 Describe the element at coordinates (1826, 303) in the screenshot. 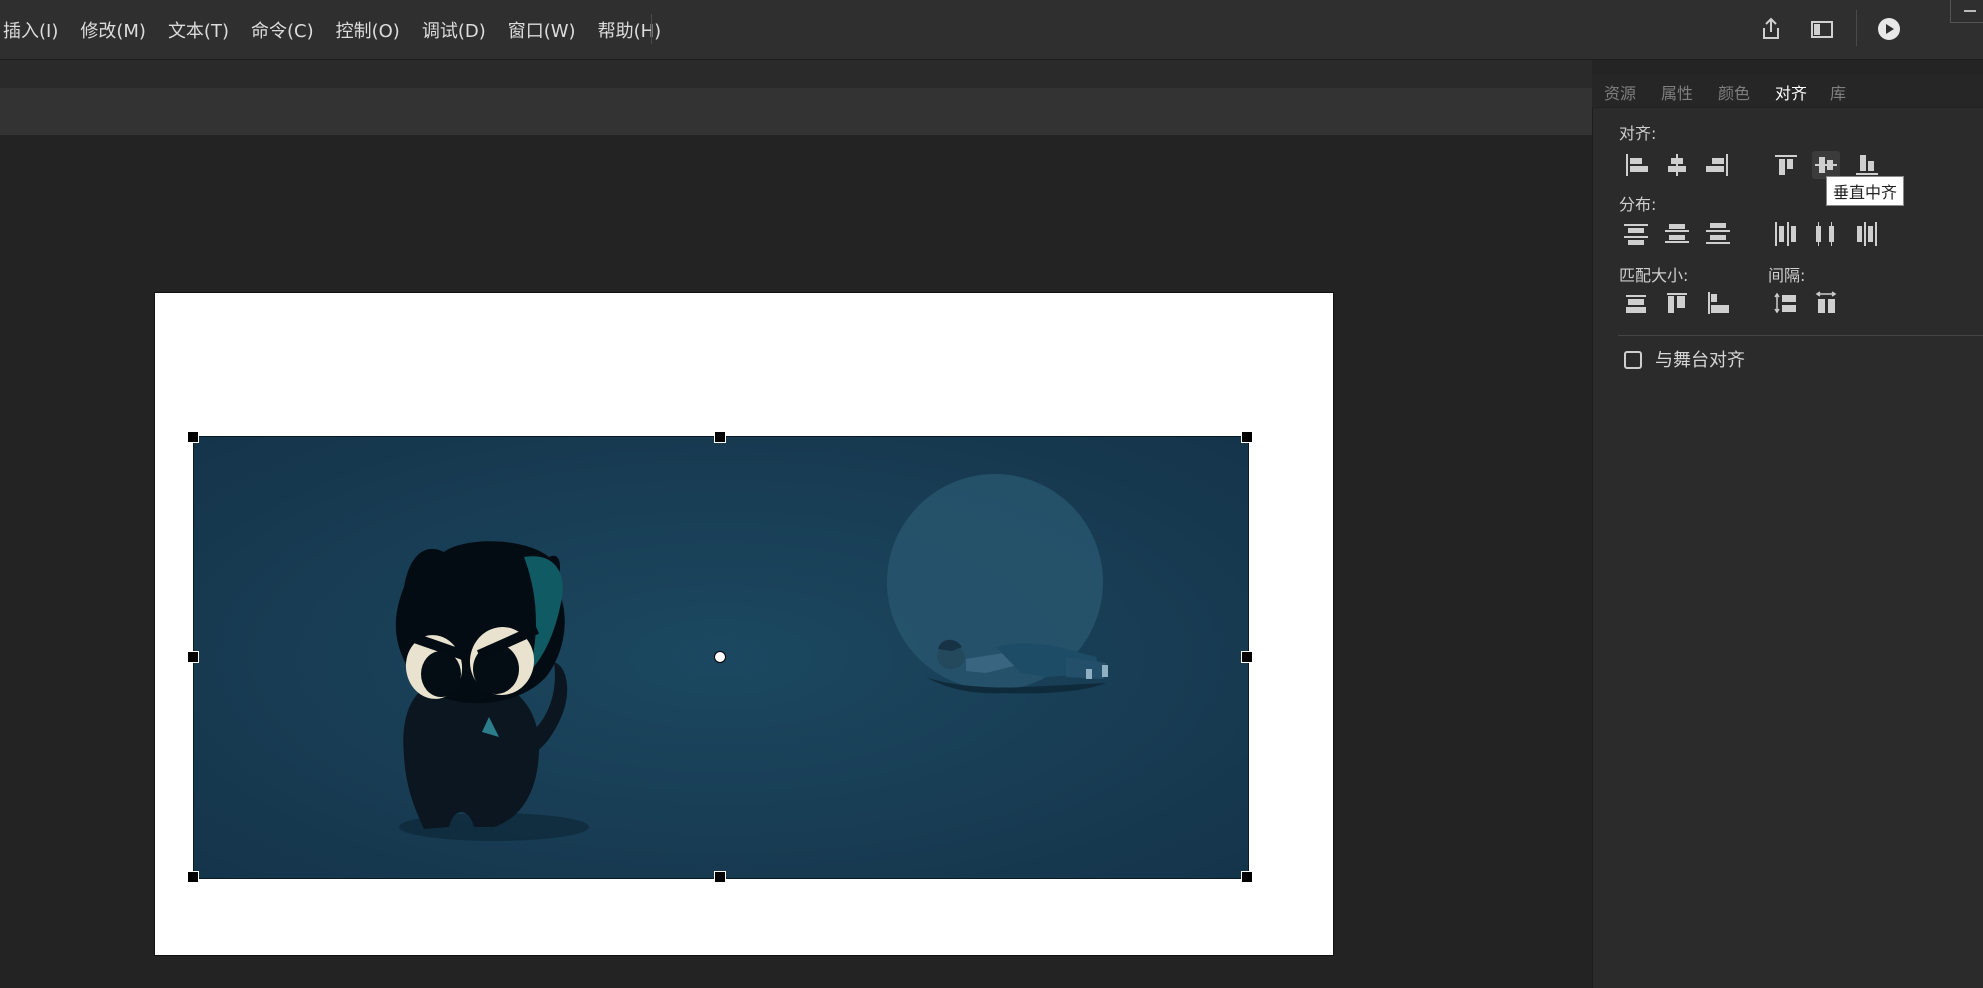

I see `space-horizontal-icon` at that location.